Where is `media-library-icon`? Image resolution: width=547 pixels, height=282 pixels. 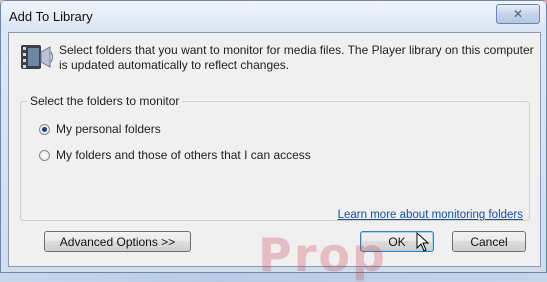 media-library-icon is located at coordinates (37, 57).